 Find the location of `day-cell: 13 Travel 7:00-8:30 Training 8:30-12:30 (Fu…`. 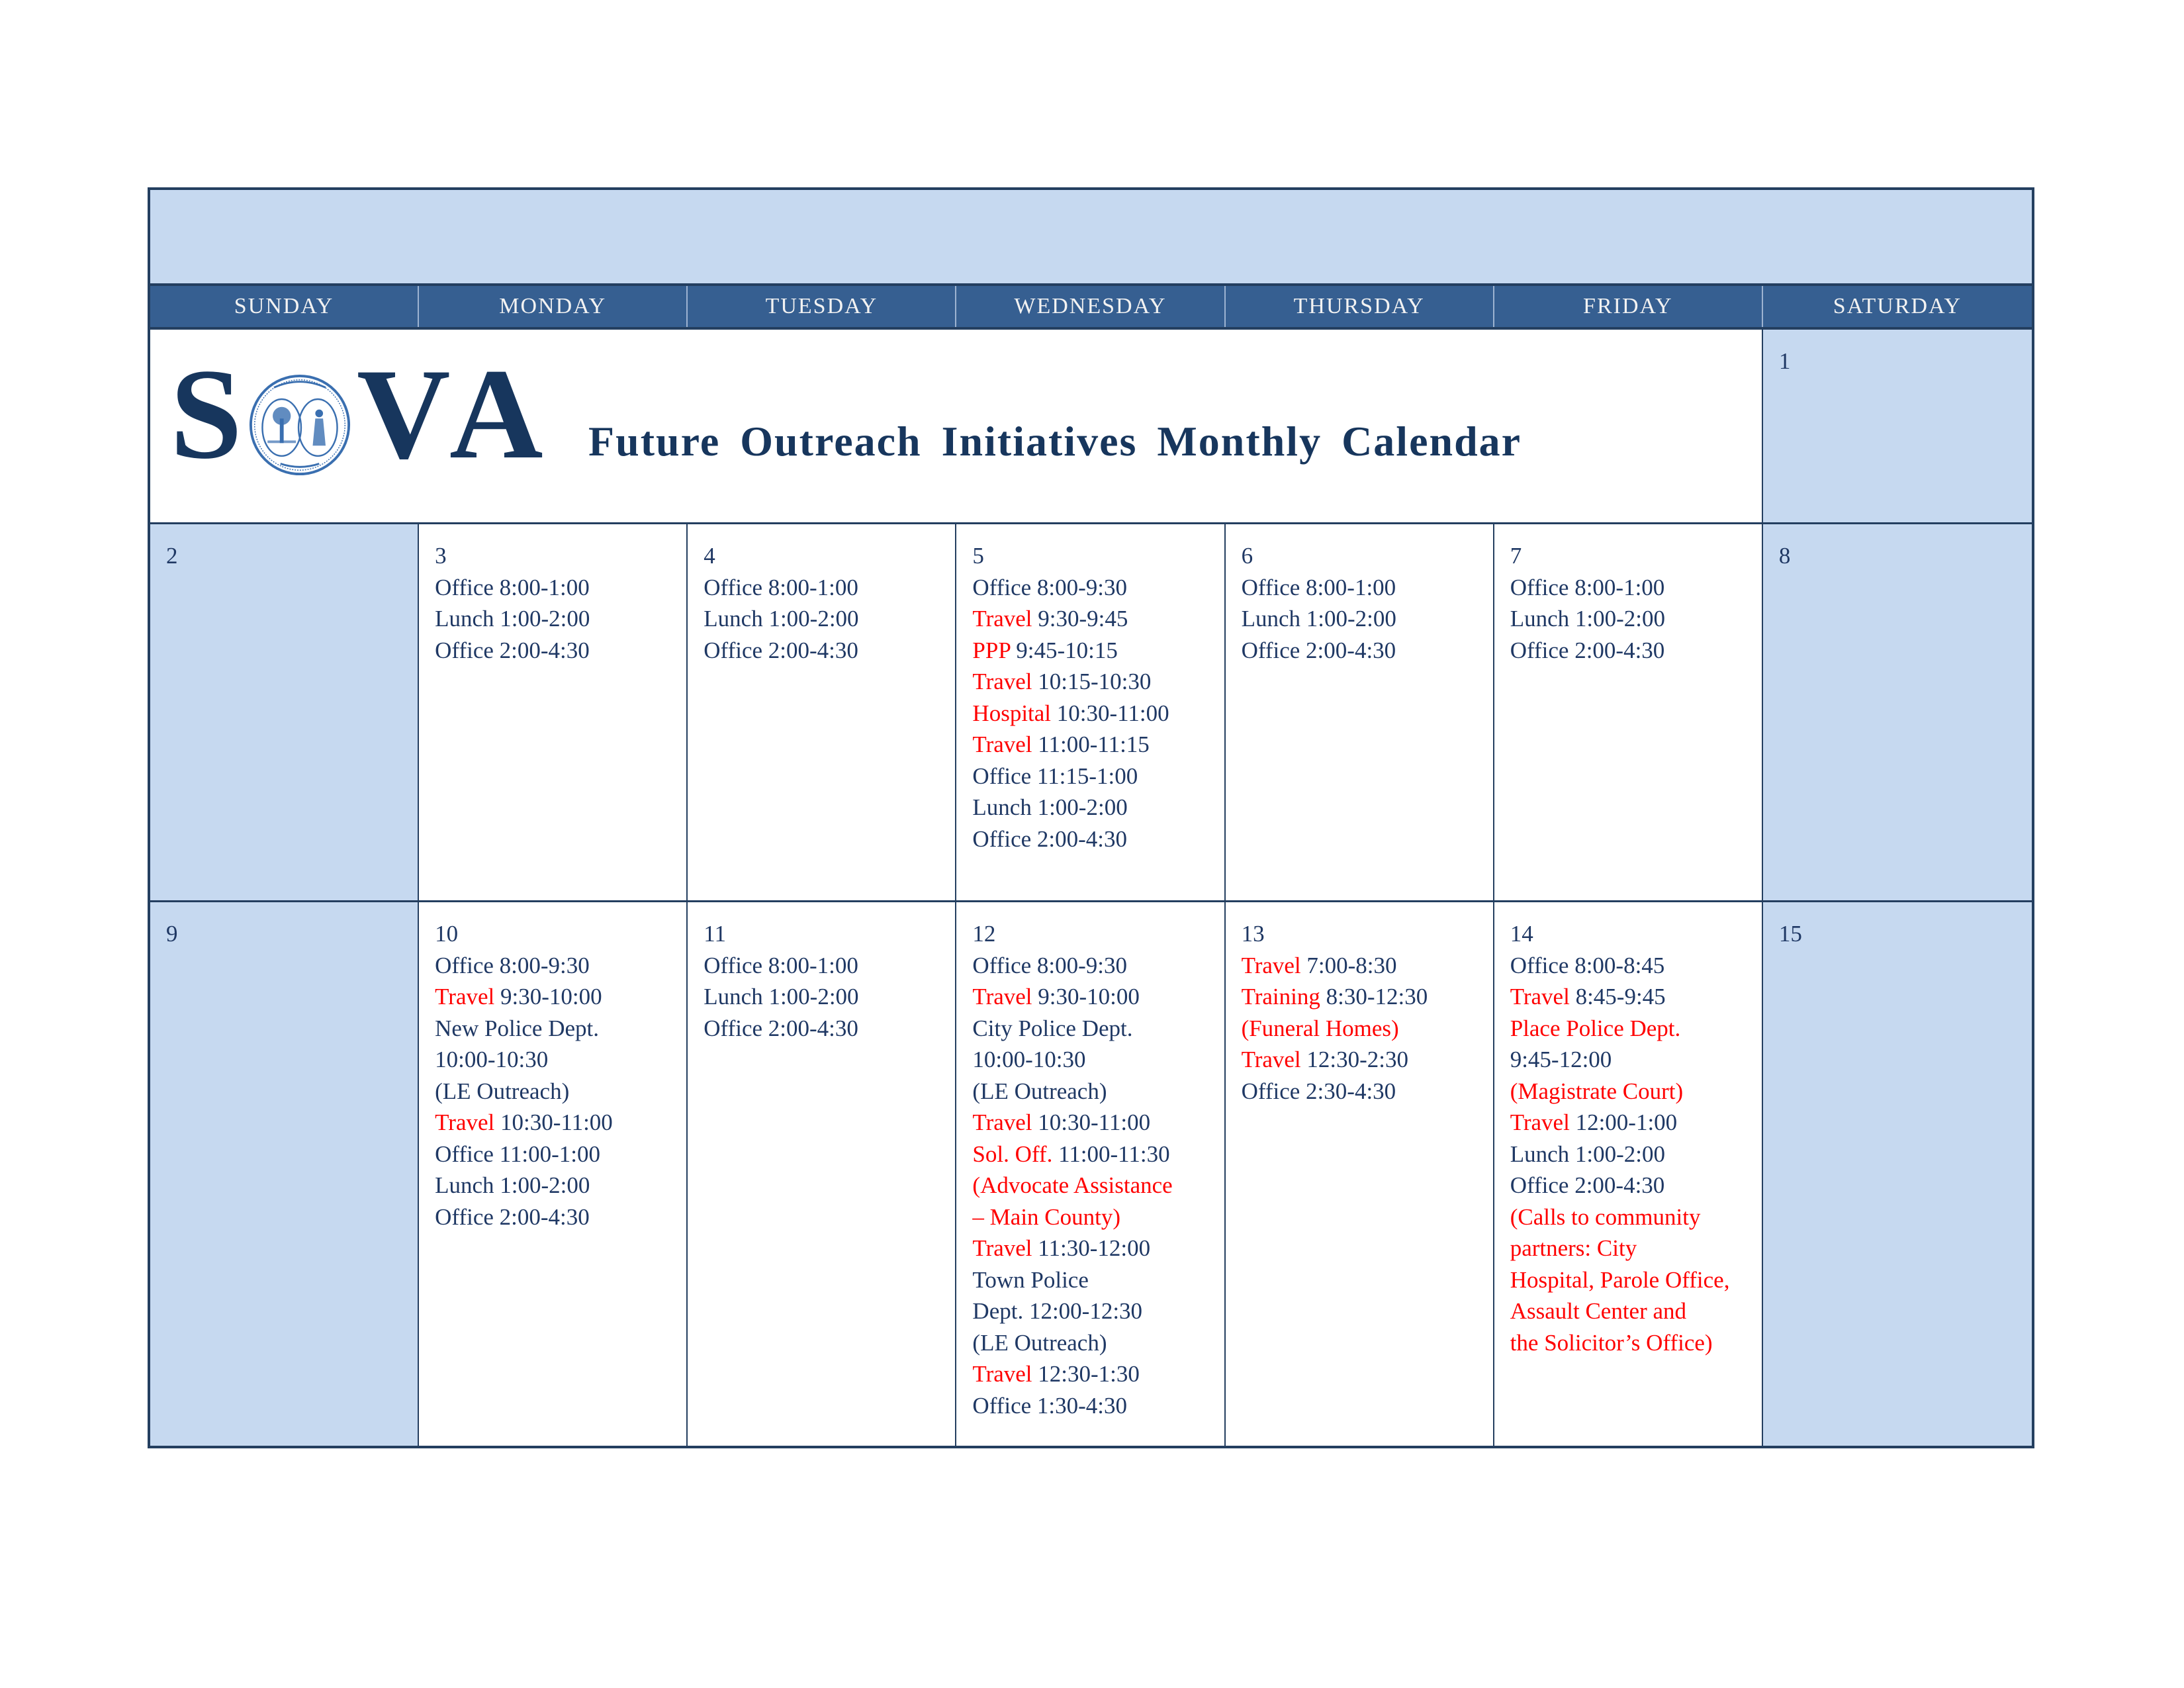

day-cell: 13 Travel 7:00-8:30 Training 8:30-12:30 (Fu… is located at coordinates (1360, 1174).